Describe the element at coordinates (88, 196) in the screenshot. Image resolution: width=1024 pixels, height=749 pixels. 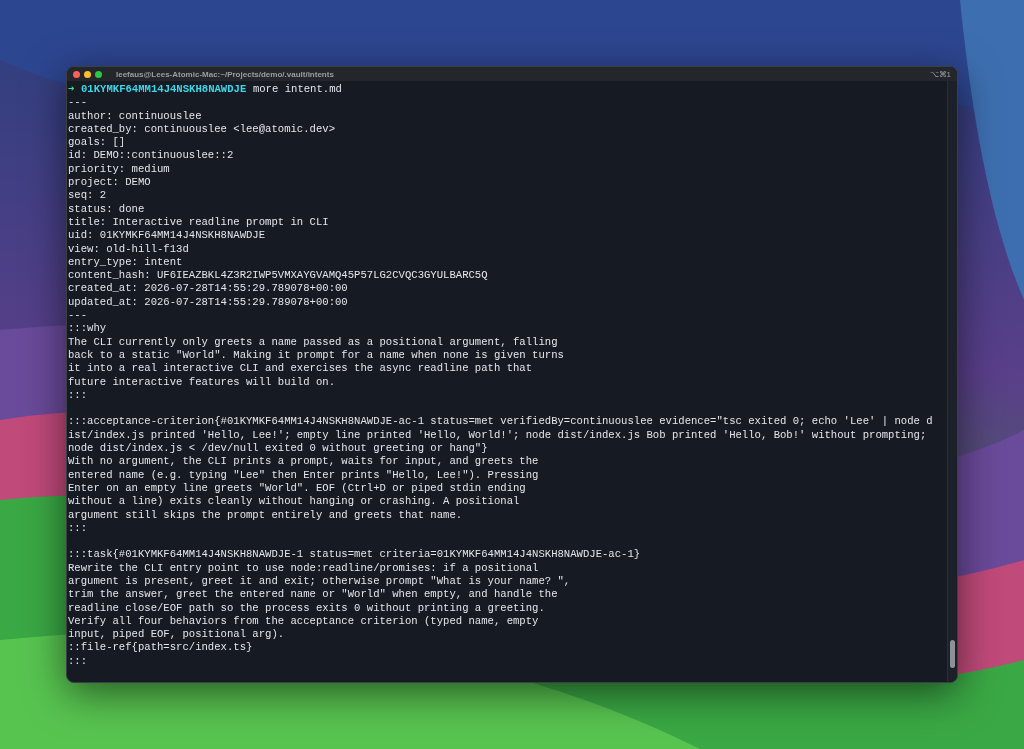
I see `output-line: seq: 2` at that location.